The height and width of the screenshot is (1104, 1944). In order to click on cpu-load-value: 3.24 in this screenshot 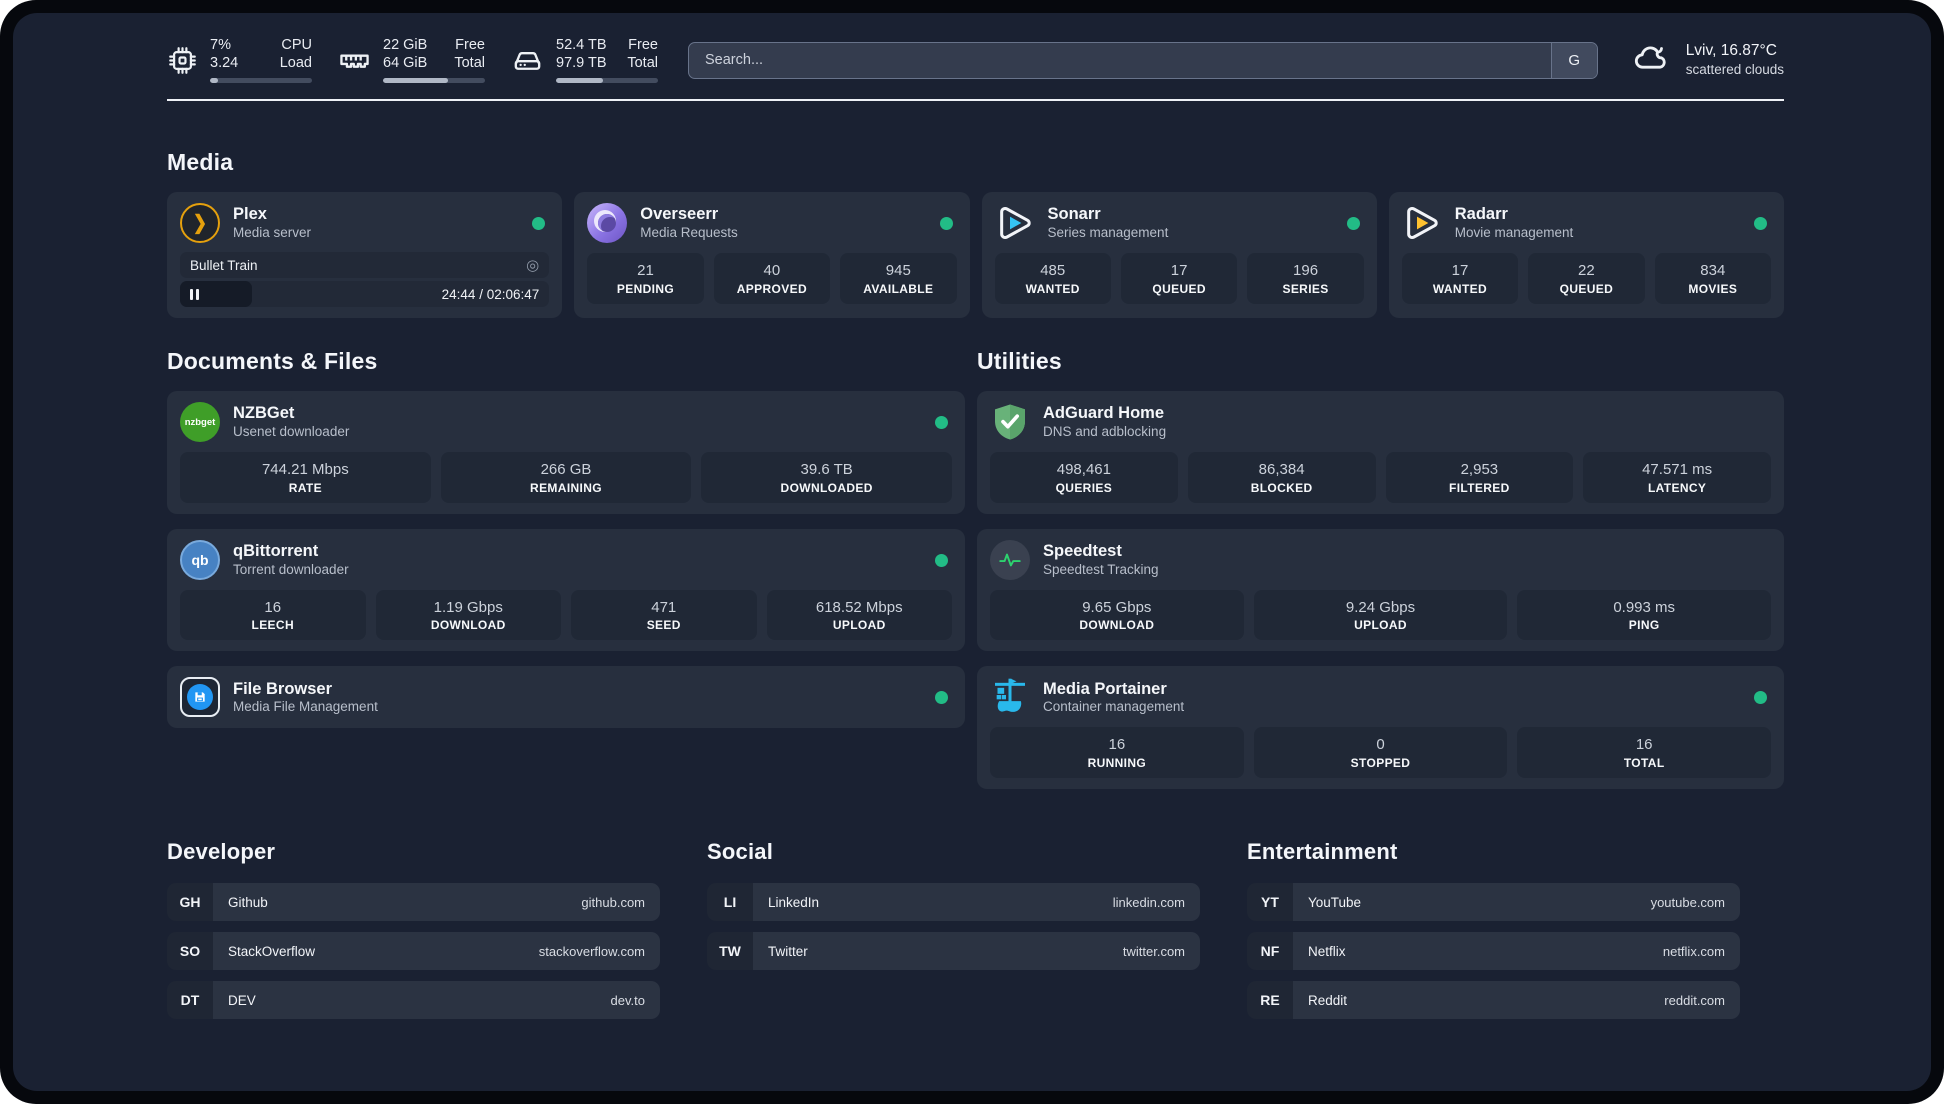, I will do `click(224, 63)`.